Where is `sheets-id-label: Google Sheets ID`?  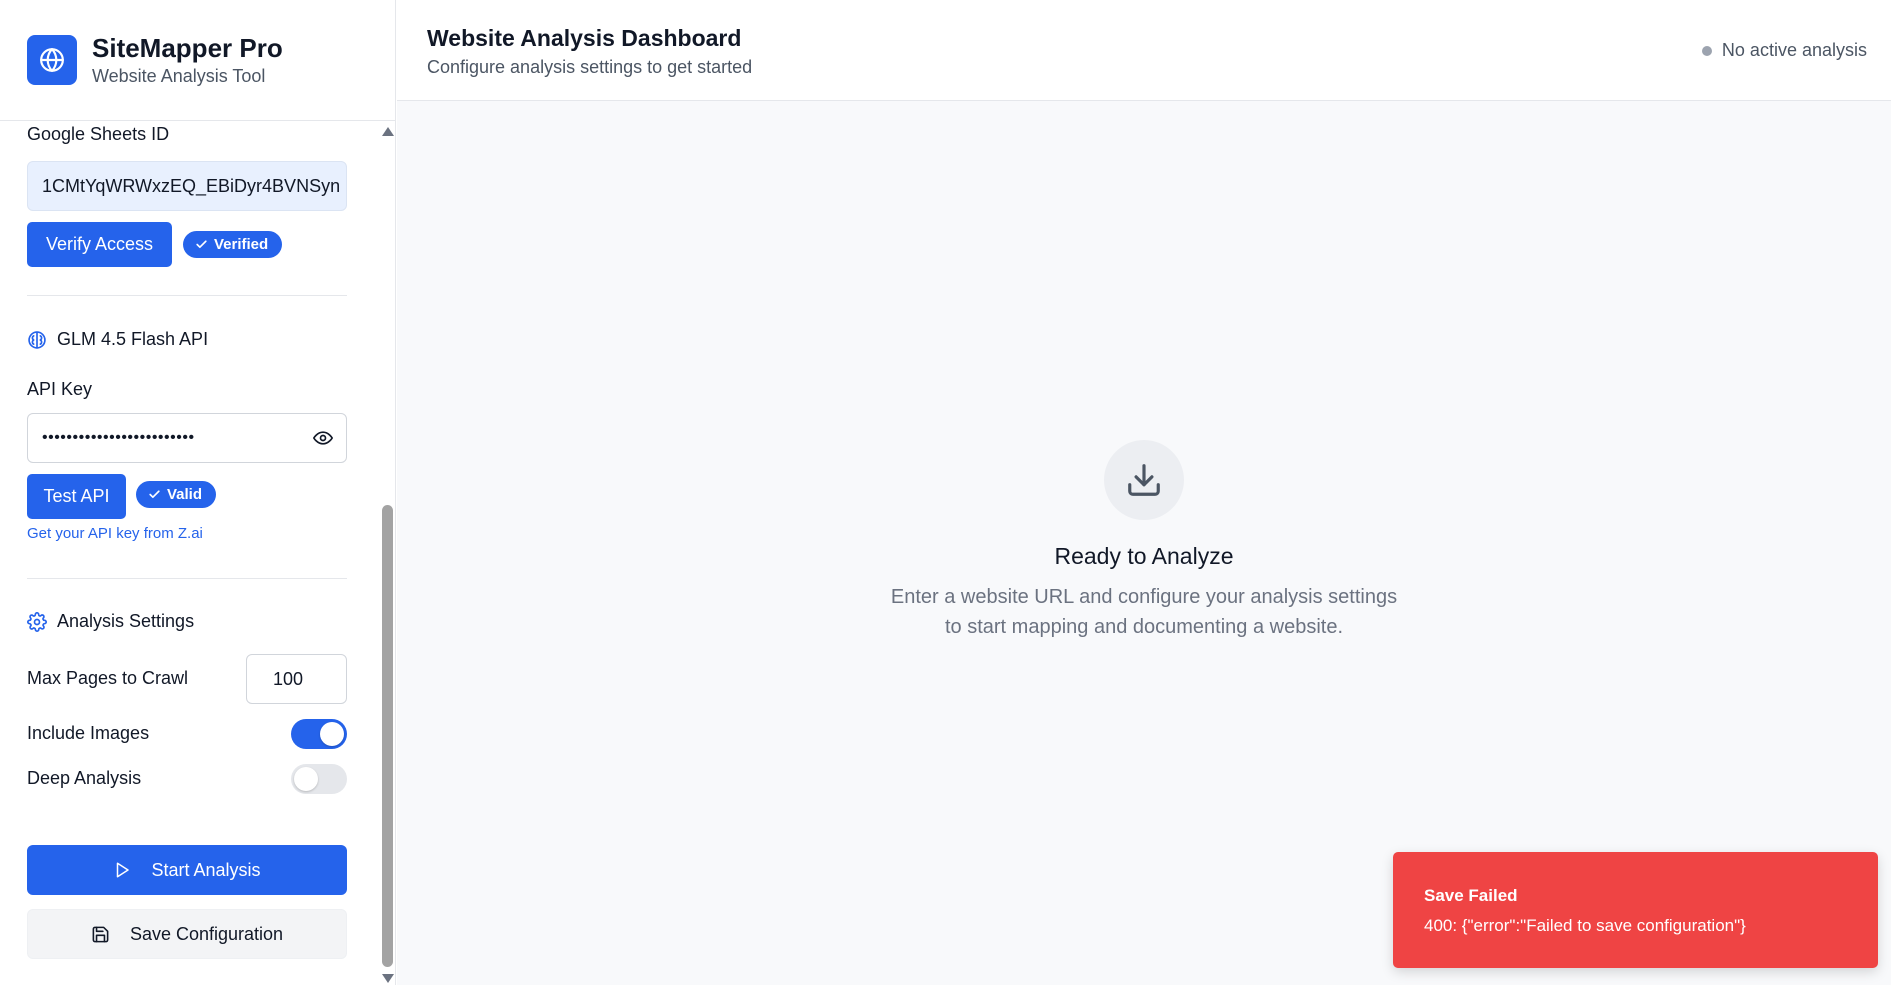
sheets-id-label: Google Sheets ID is located at coordinates (98, 134).